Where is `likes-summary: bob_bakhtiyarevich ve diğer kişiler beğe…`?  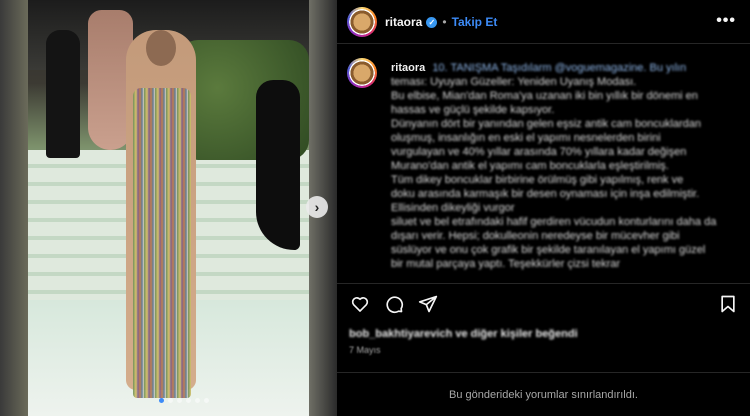 likes-summary: bob_bakhtiyarevich ve diğer kişiler beğe… is located at coordinates (463, 334).